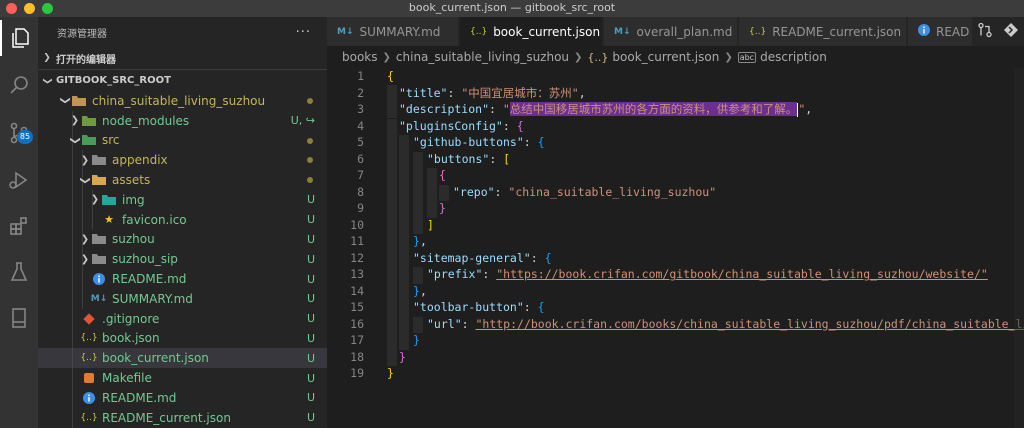 This screenshot has height=428, width=1024. What do you see at coordinates (182, 180) in the screenshot?
I see `tree-folder-assets: ❯ assets` at bounding box center [182, 180].